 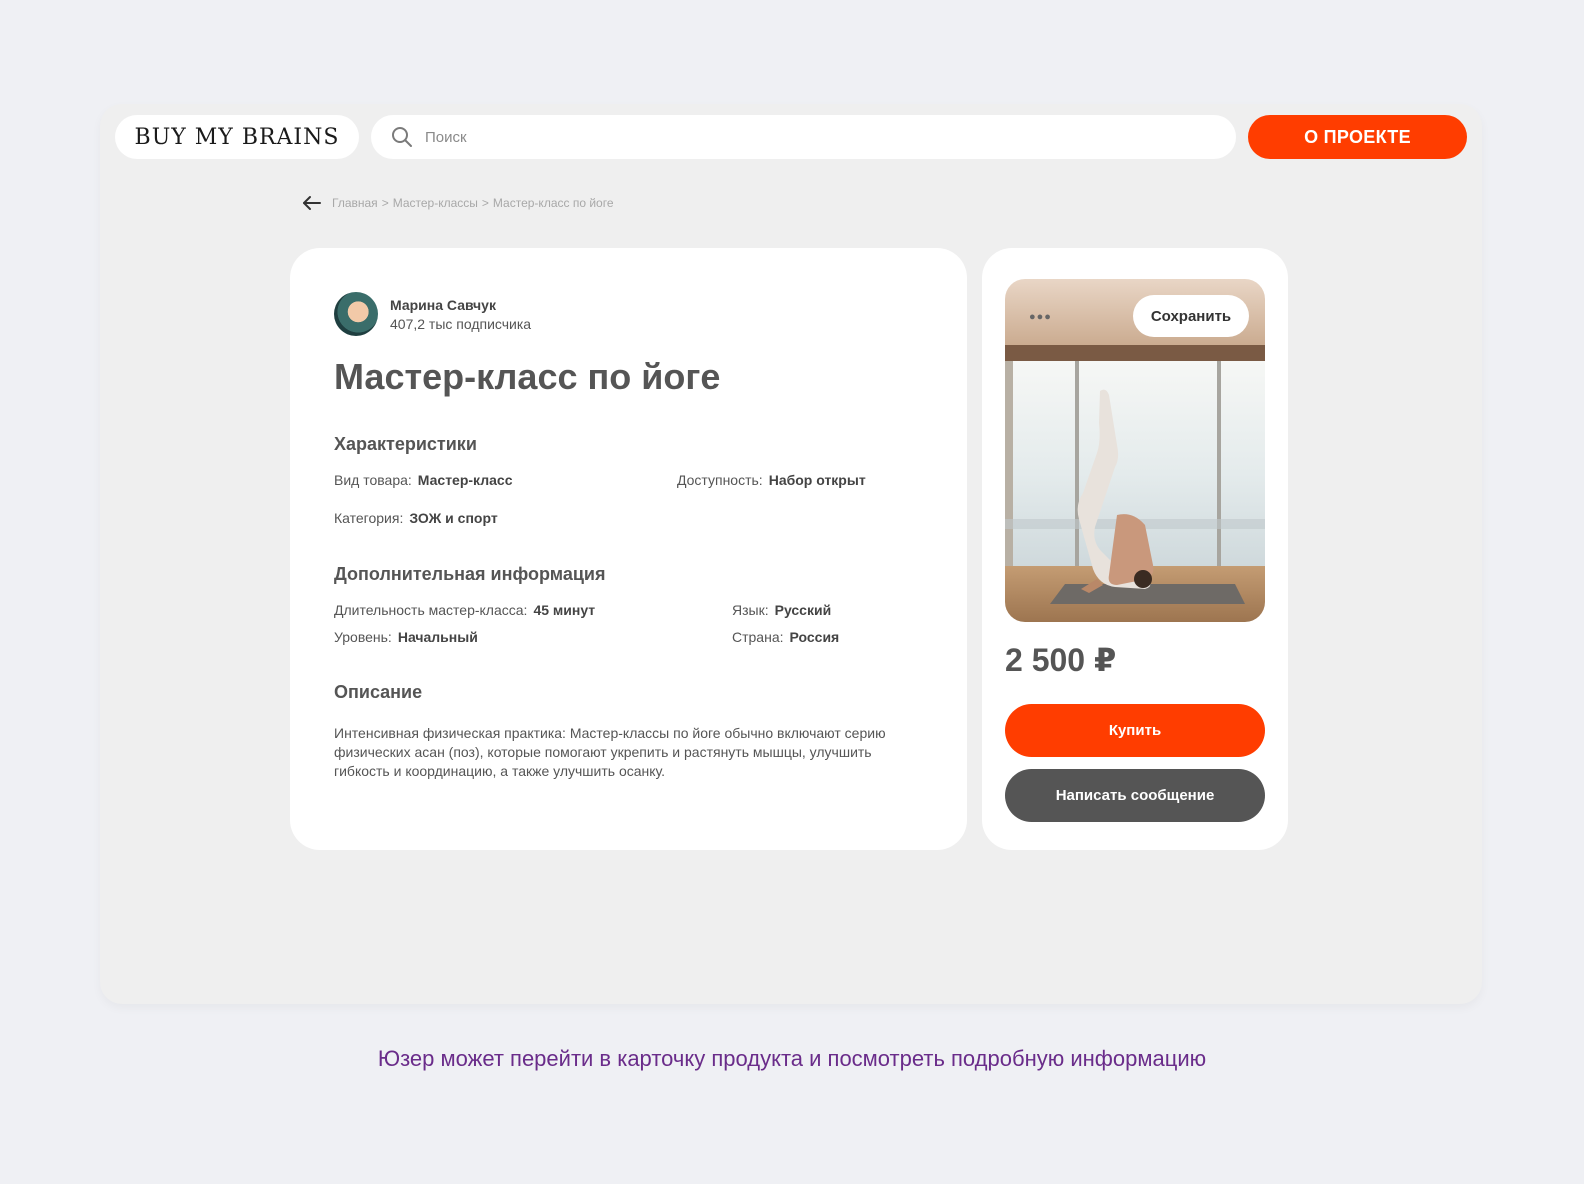 I want to click on prop-language: Язык: Русский, so click(x=781, y=610).